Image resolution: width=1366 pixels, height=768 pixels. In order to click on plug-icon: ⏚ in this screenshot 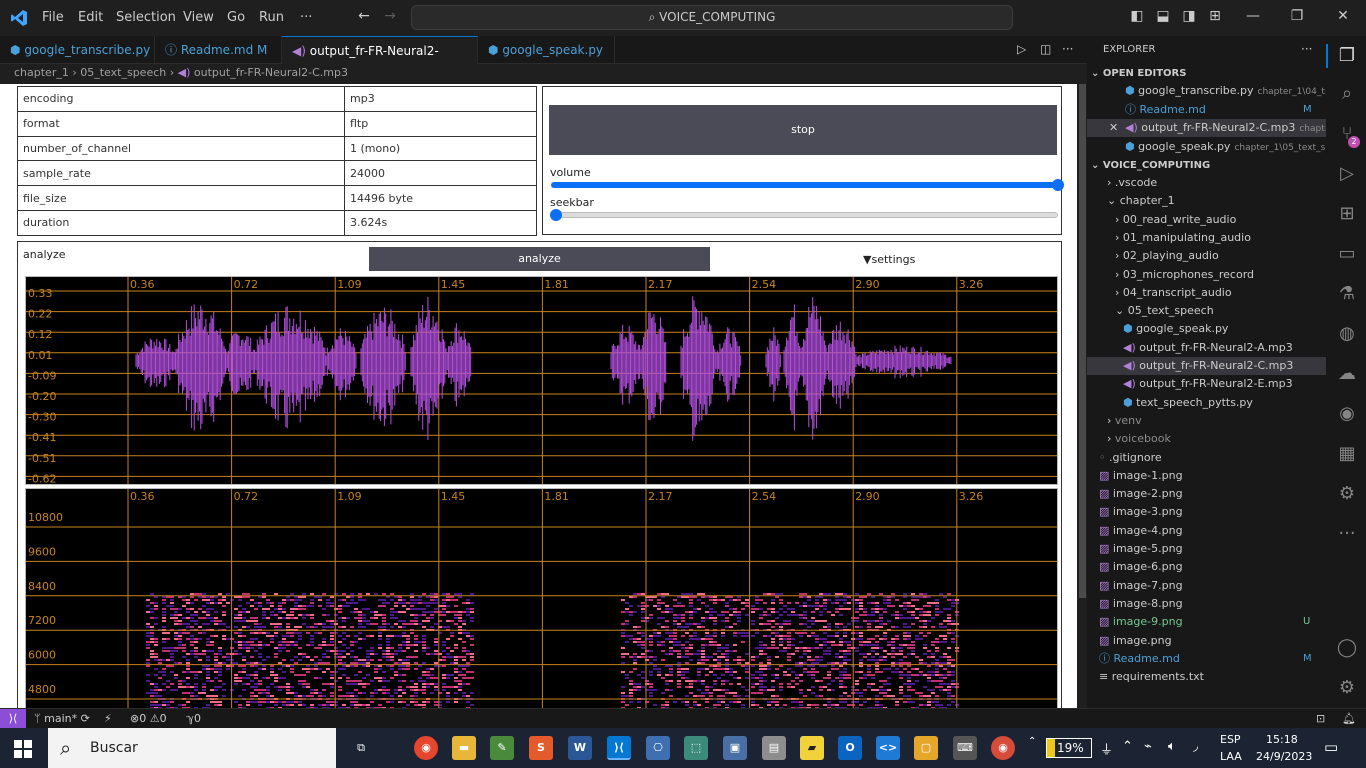, I will do `click(1106, 748)`.